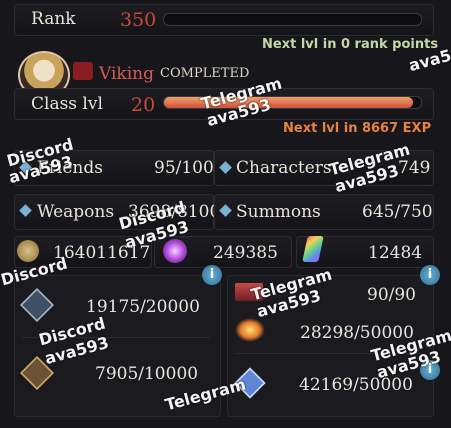 The image size is (451, 428). Describe the element at coordinates (357, 128) in the screenshot. I see `class-next-text: Next lvl in 8667 EXP` at that location.